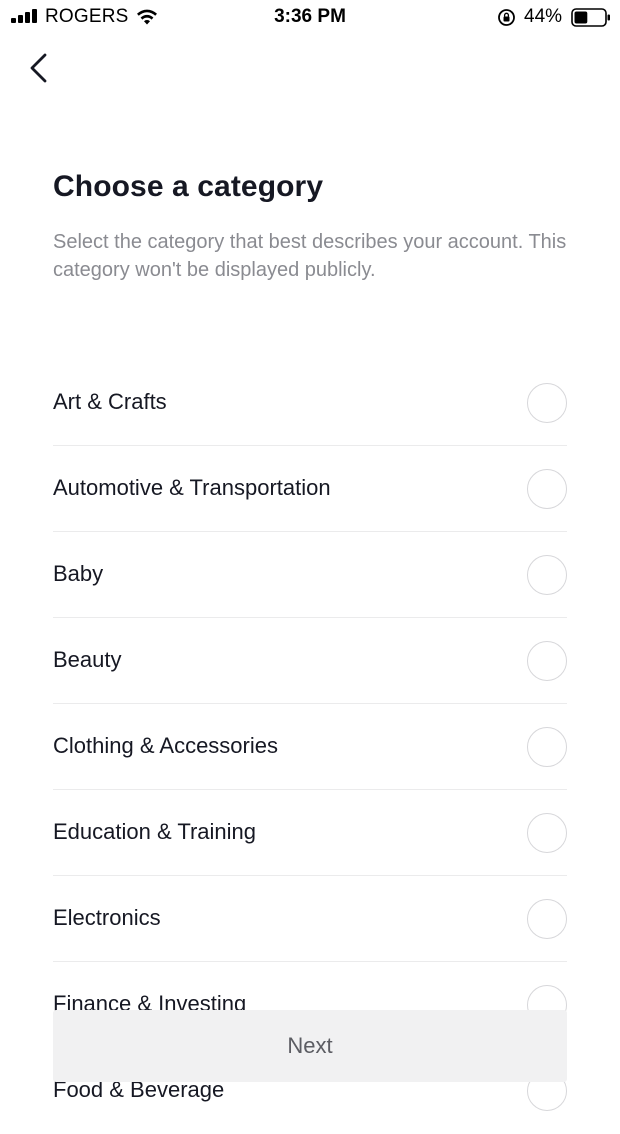 The width and height of the screenshot is (620, 1134). Describe the element at coordinates (310, 575) in the screenshot. I see `category-item-baby: Baby` at that location.